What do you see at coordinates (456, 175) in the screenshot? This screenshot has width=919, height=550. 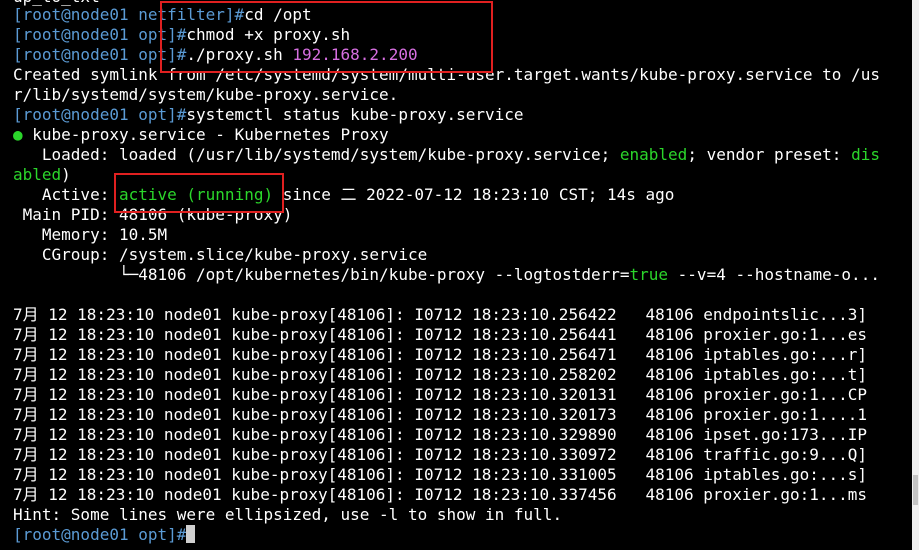 I see `loaded-line-cont: abled)` at bounding box center [456, 175].